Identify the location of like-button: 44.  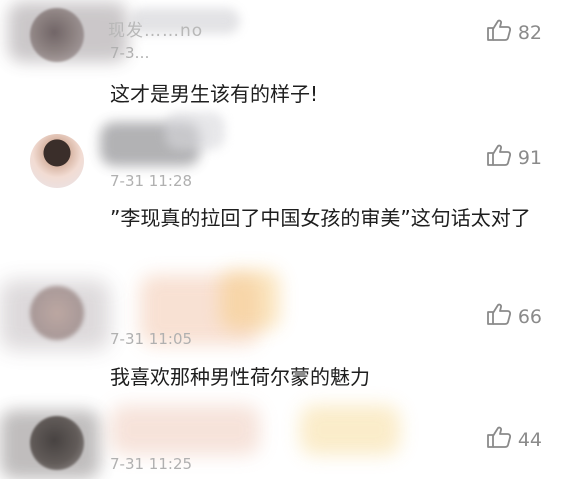
(514, 439).